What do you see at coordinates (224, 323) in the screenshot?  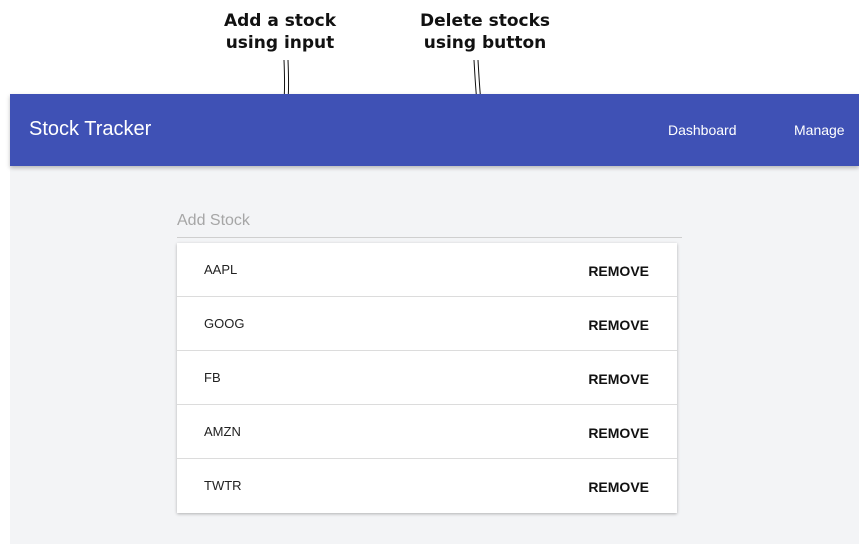 I see `stock-symbol: GOOG` at bounding box center [224, 323].